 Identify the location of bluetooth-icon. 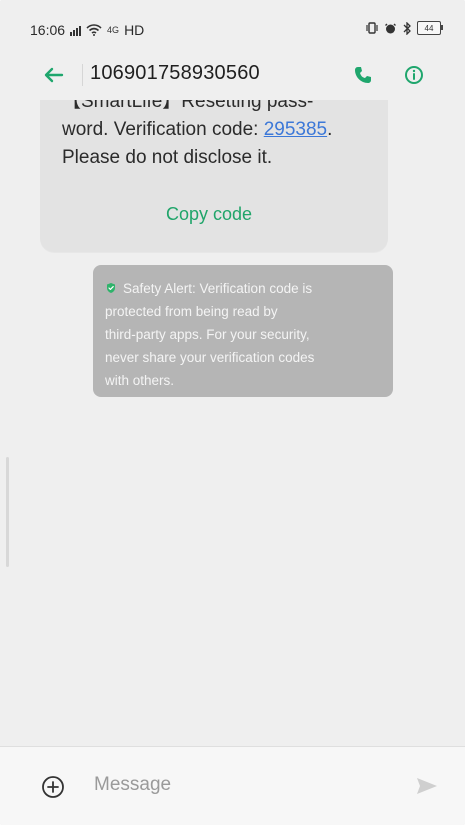
(407, 28).